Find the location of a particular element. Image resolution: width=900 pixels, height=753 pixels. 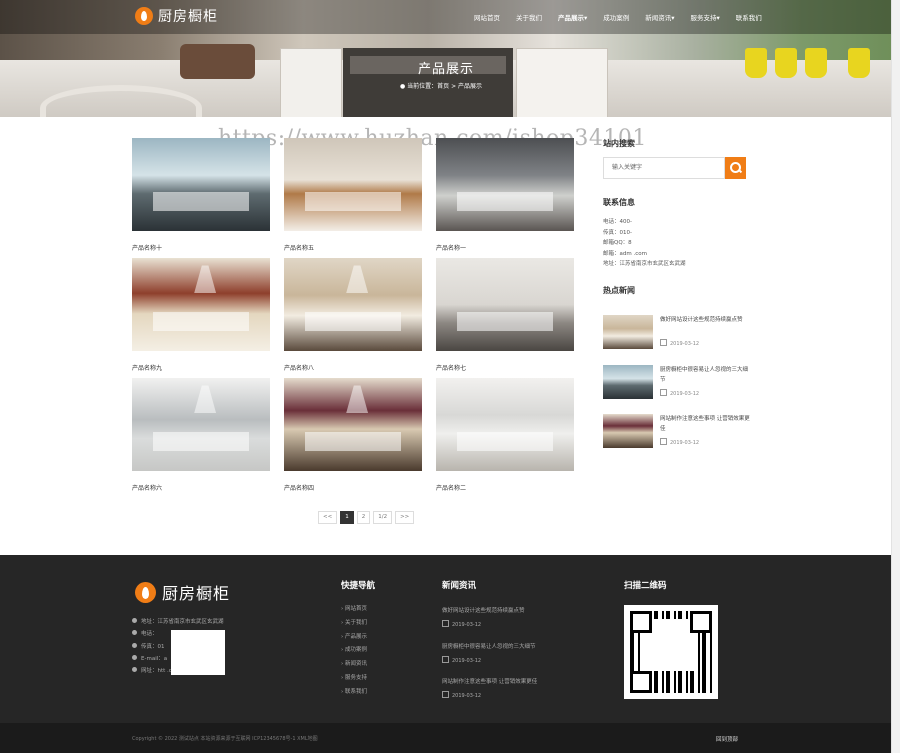

product-card: 产品名称七 is located at coordinates (505, 315).